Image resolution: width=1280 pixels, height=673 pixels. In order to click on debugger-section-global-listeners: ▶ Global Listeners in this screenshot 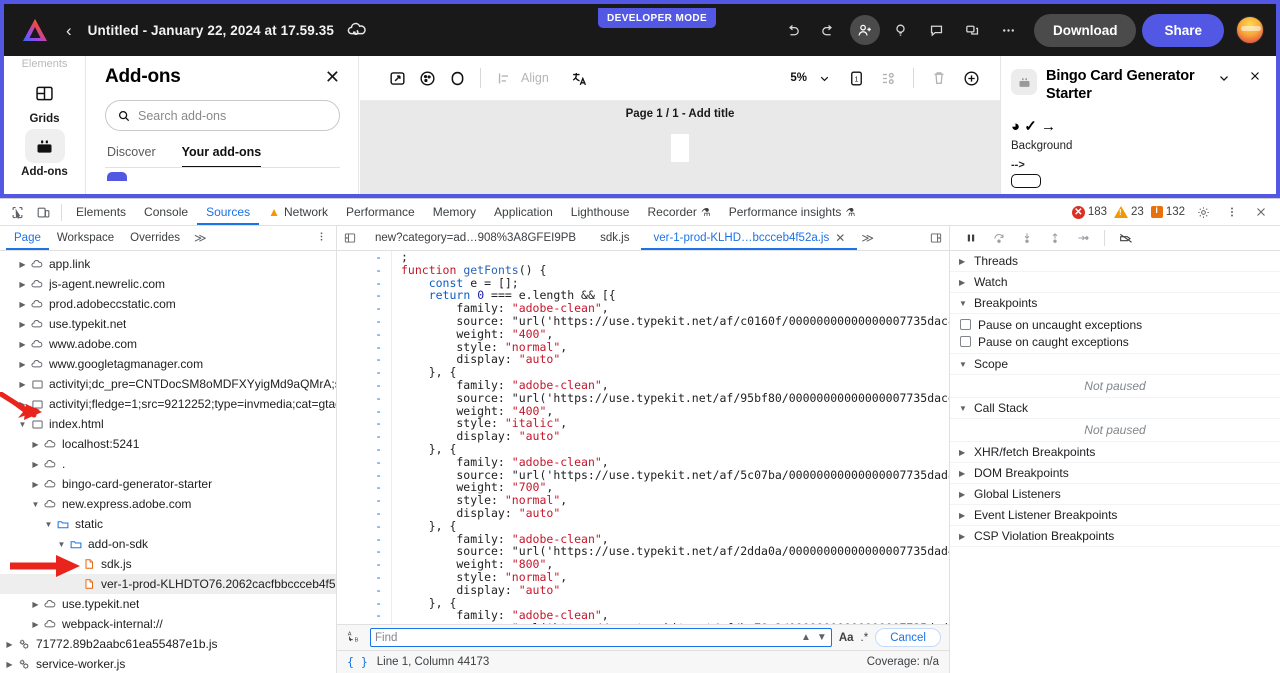, I will do `click(1115, 494)`.